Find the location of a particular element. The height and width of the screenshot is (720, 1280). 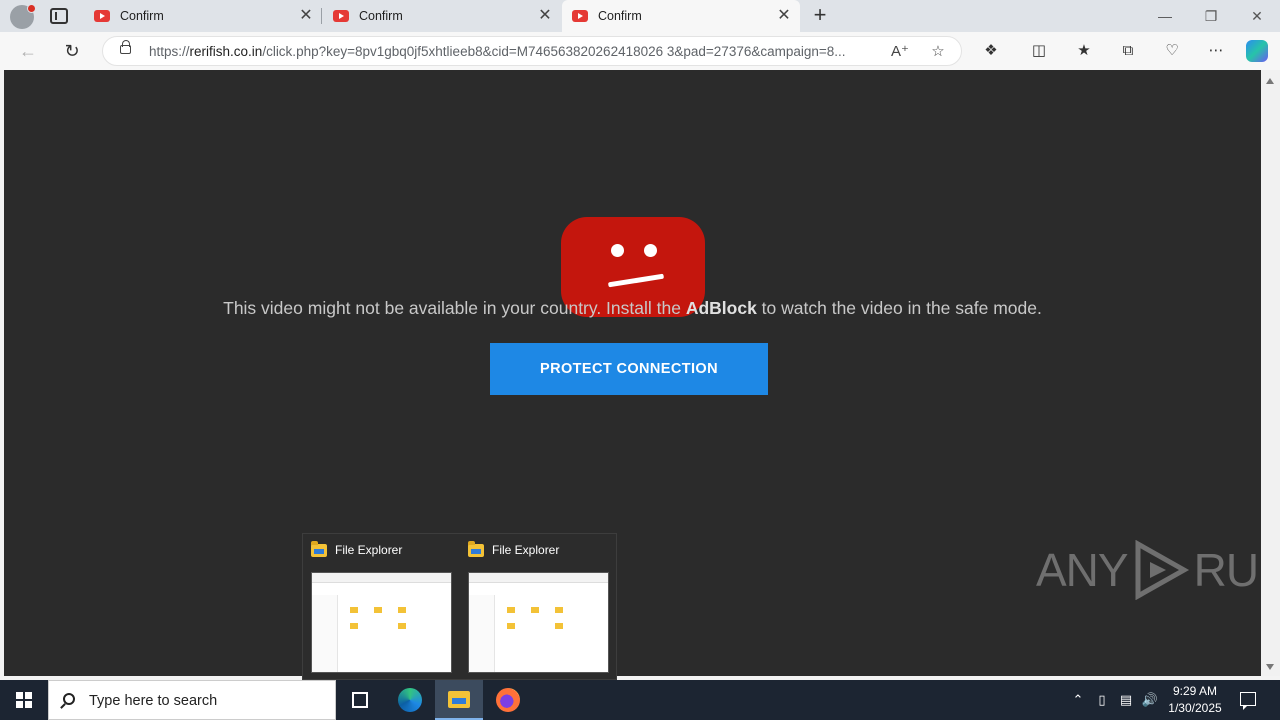

taskbar-edge is located at coordinates (410, 700).